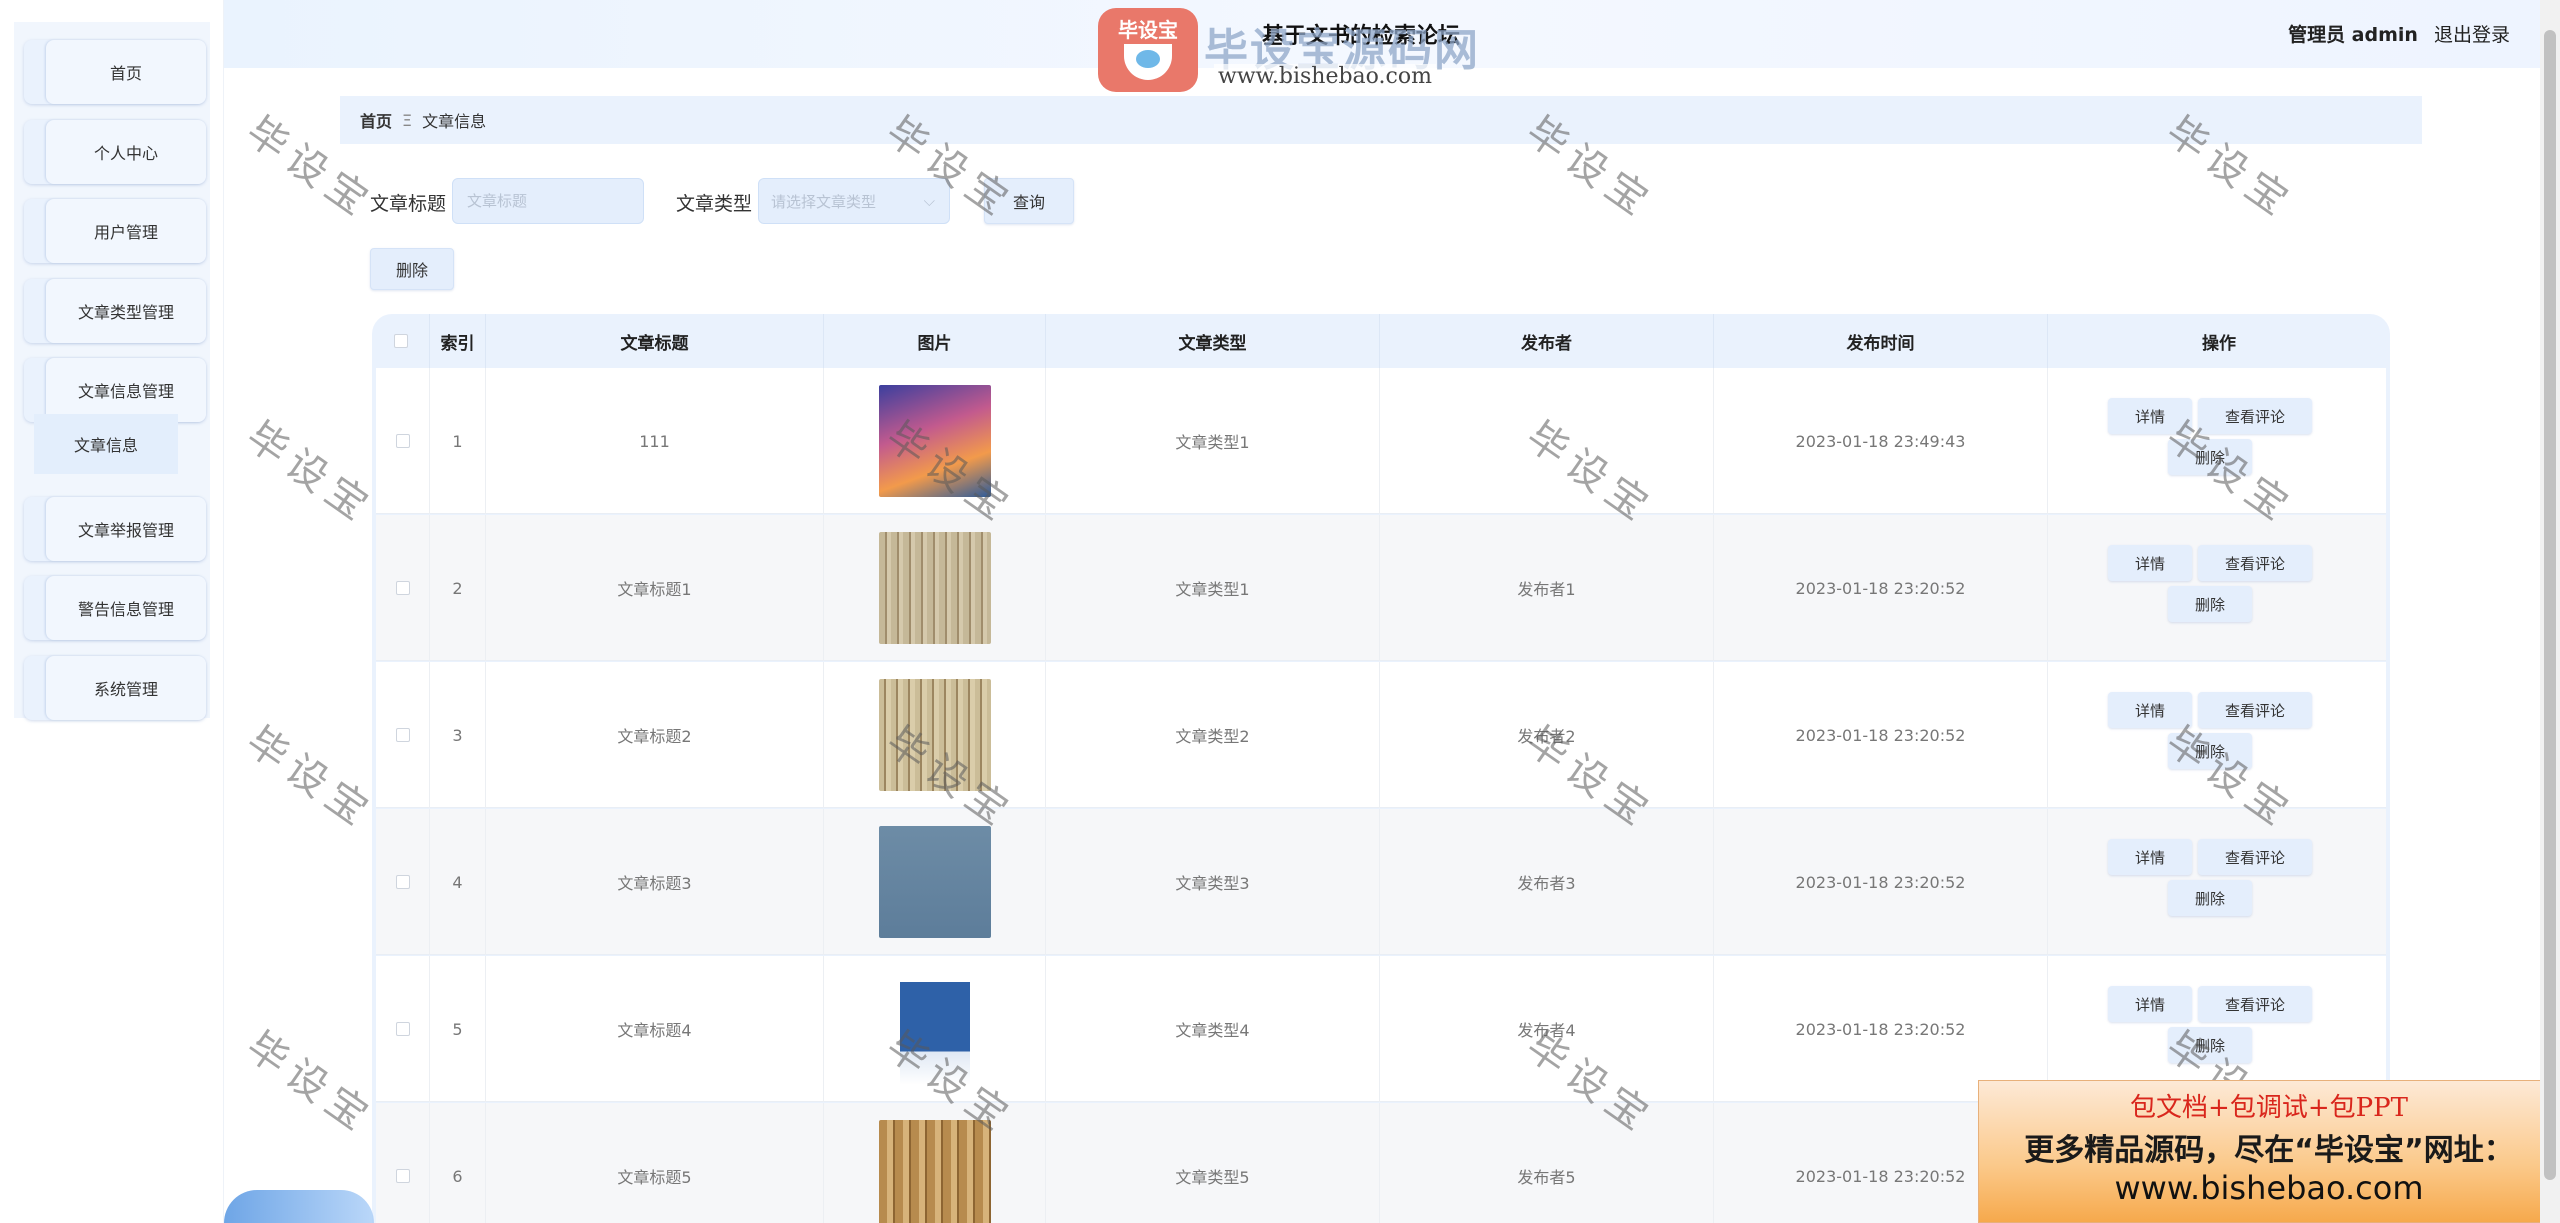  Describe the element at coordinates (1213, 735) in the screenshot. I see `type-cell: 文章类型2` at that location.